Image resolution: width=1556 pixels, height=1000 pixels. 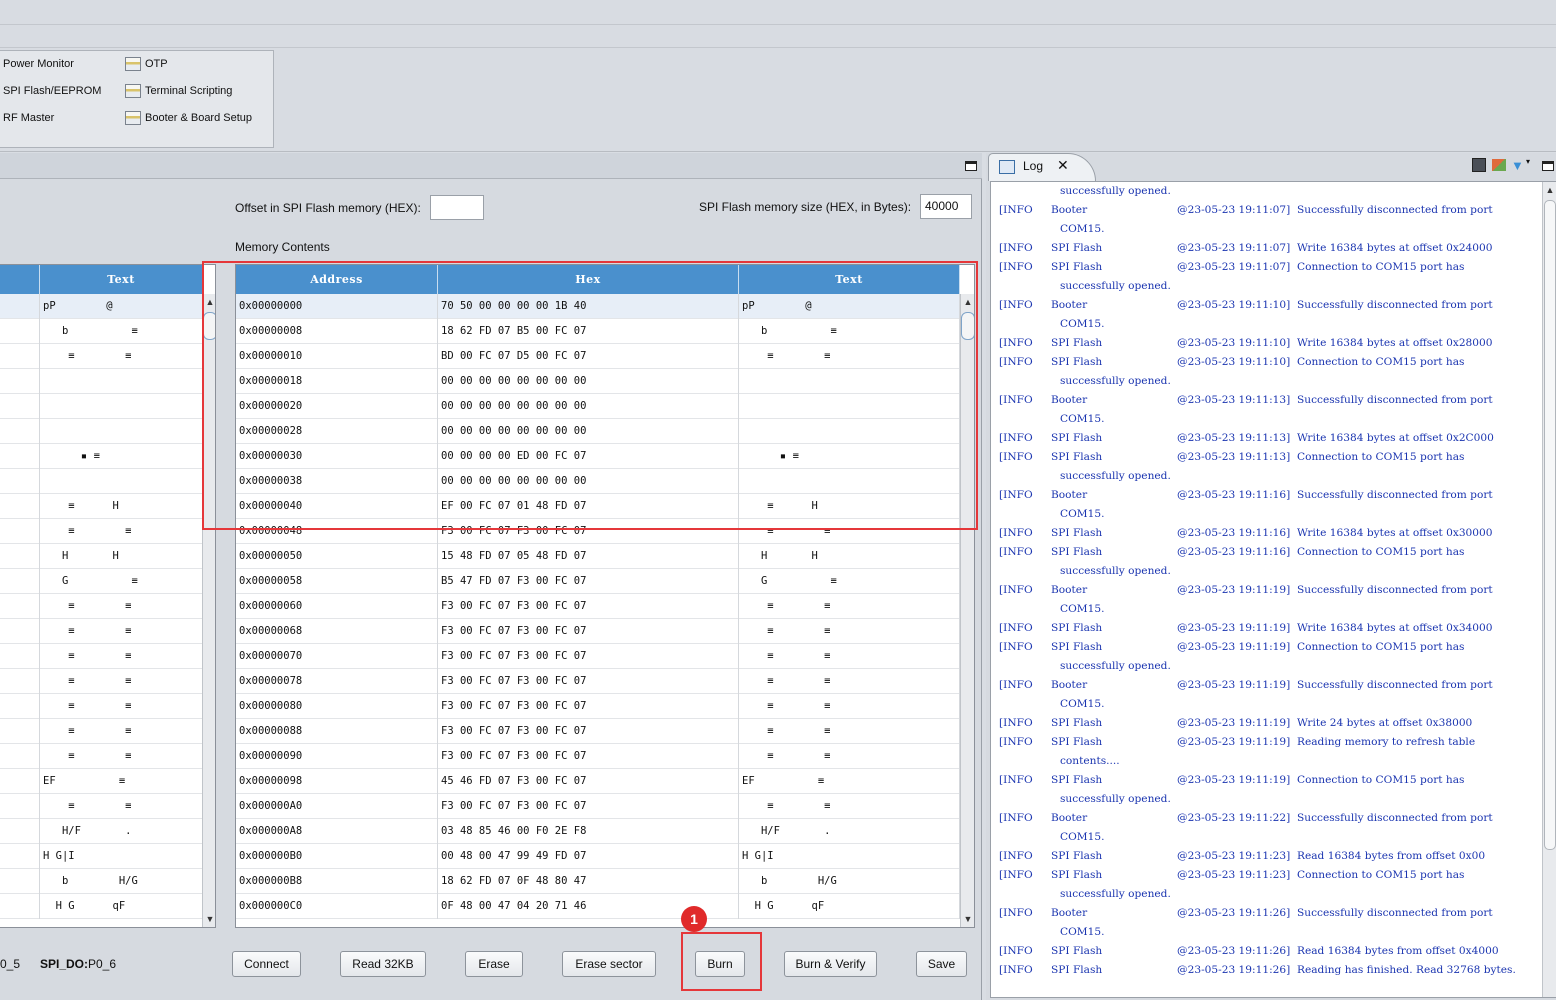 What do you see at coordinates (101, 556) in the screenshot?
I see `table-row: H H` at bounding box center [101, 556].